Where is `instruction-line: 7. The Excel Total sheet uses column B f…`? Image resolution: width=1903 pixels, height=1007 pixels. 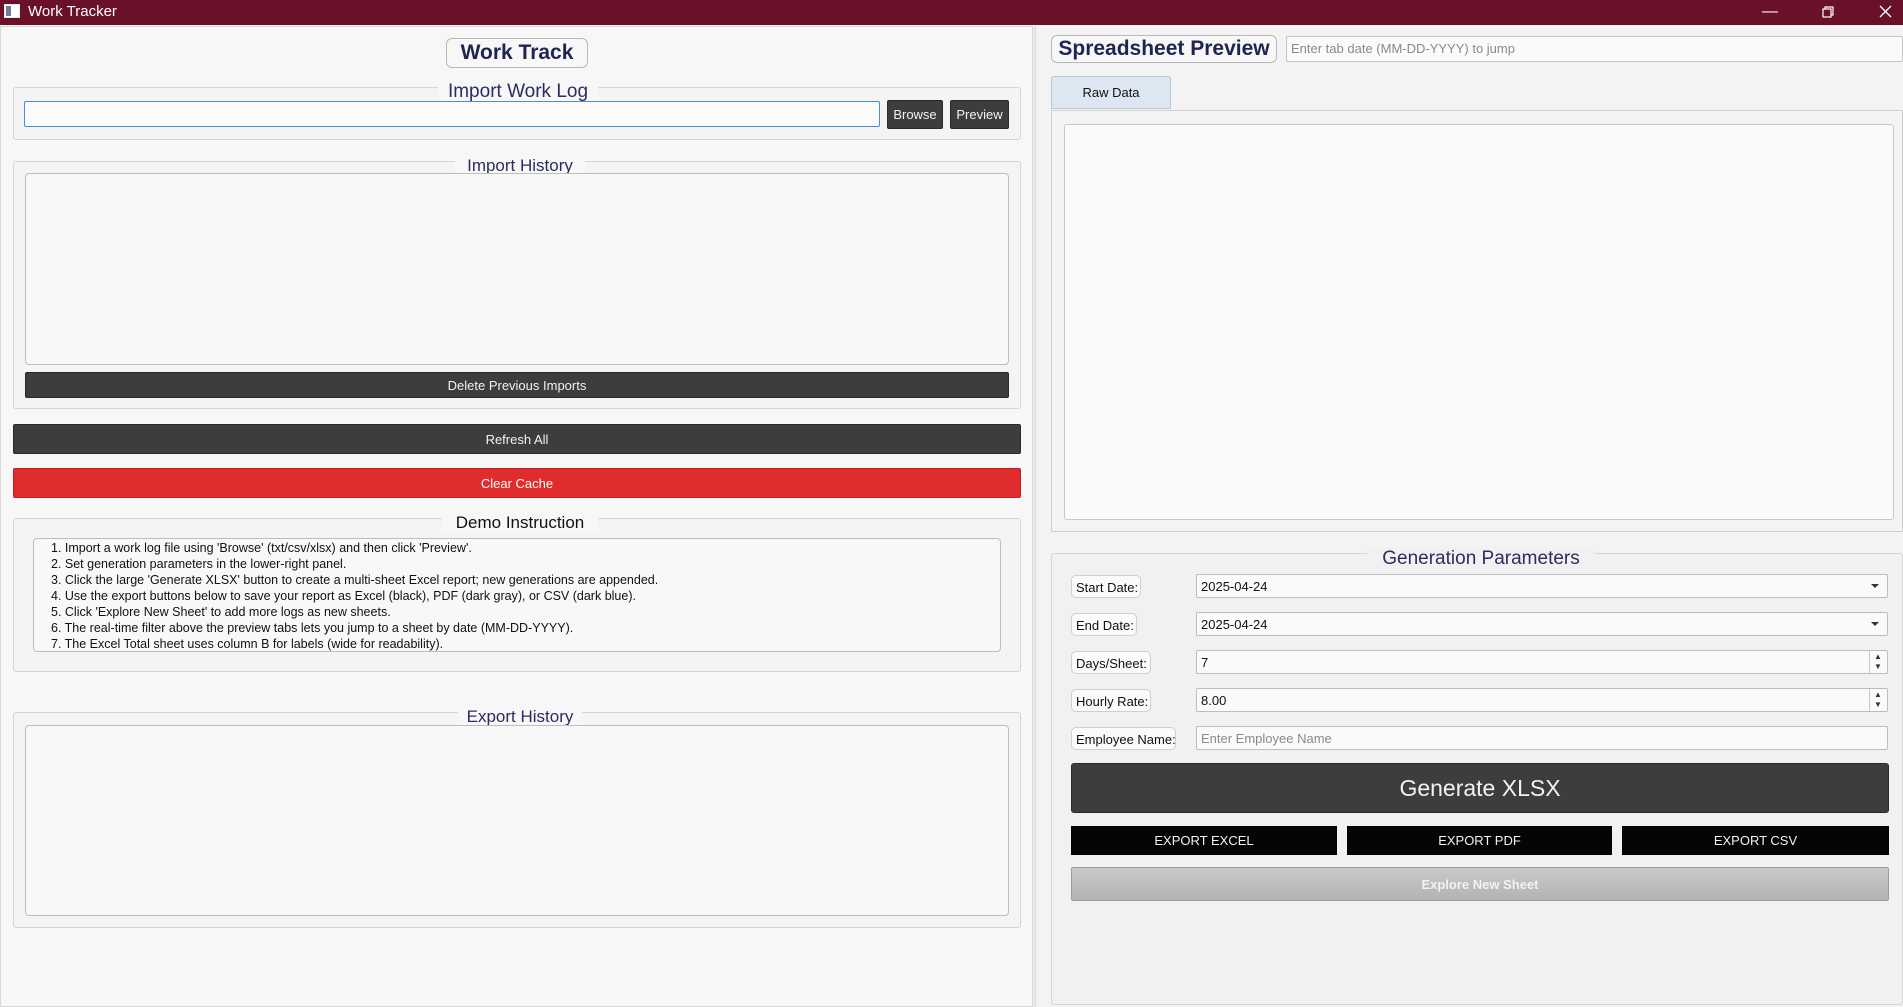
instruction-line: 7. The Excel Total sheet uses column B f… is located at coordinates (247, 644).